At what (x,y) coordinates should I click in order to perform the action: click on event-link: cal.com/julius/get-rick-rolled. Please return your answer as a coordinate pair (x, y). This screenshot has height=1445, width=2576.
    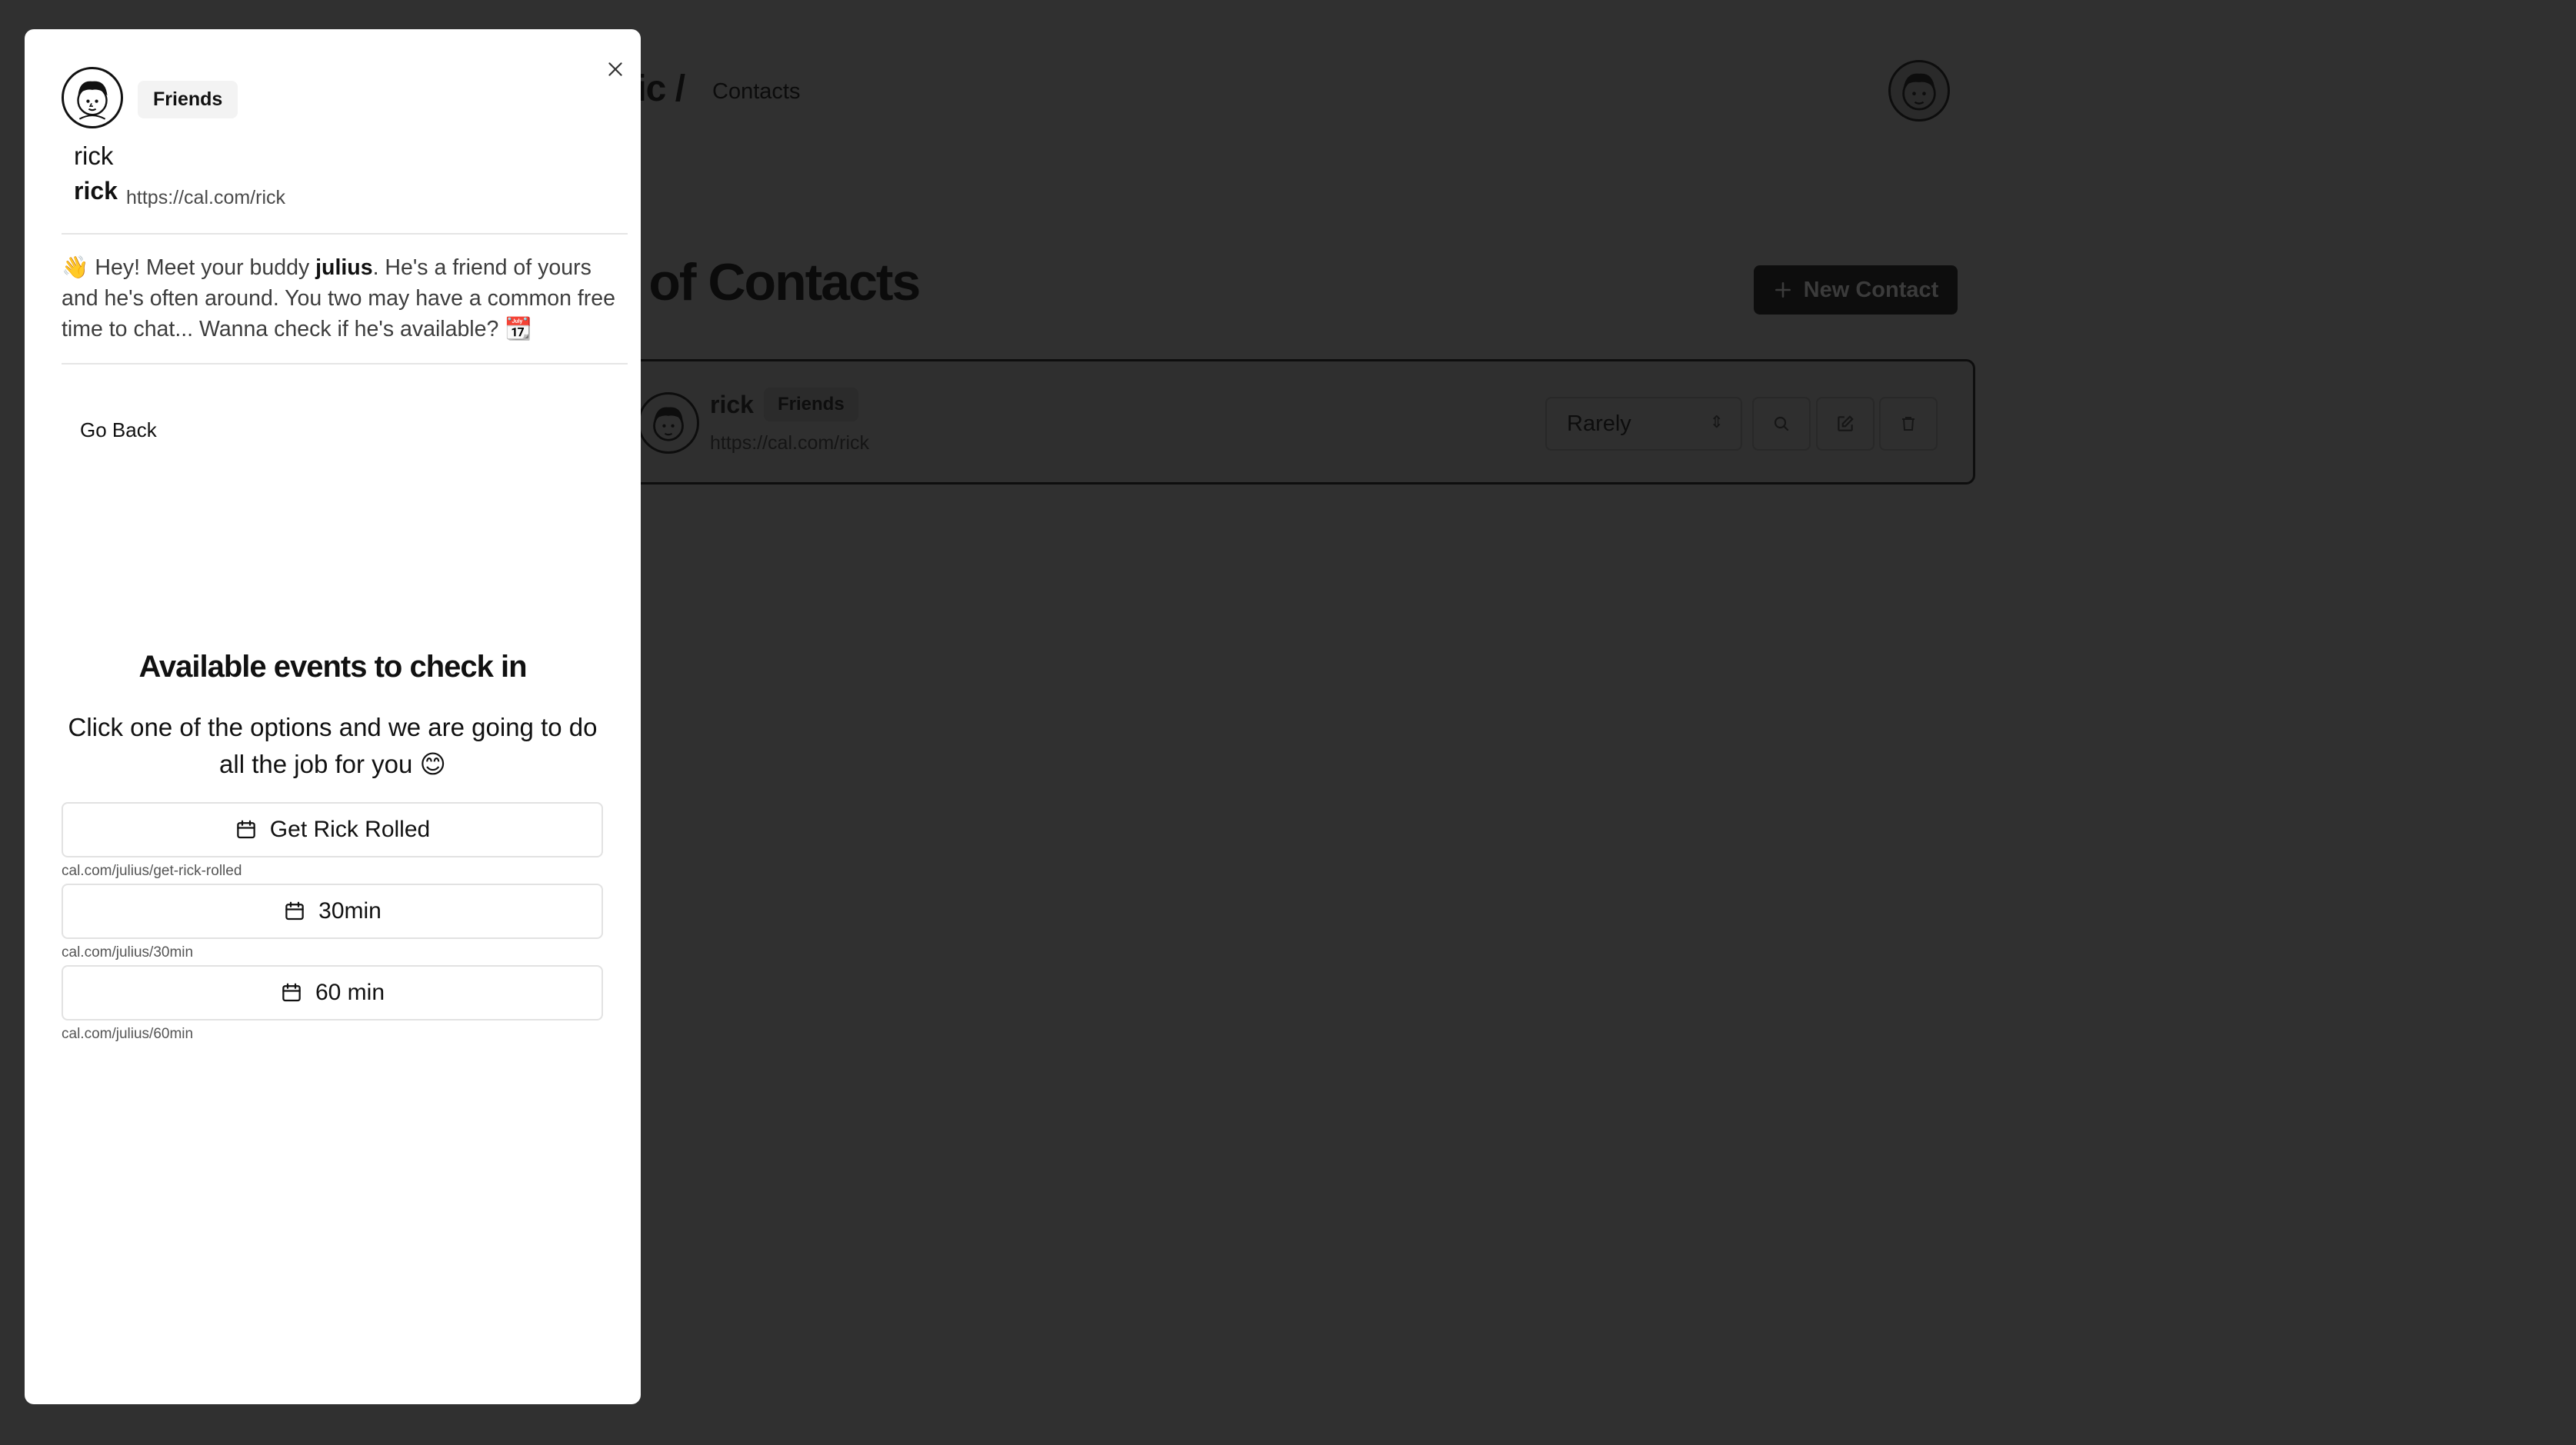
    Looking at the image, I should click on (152, 871).